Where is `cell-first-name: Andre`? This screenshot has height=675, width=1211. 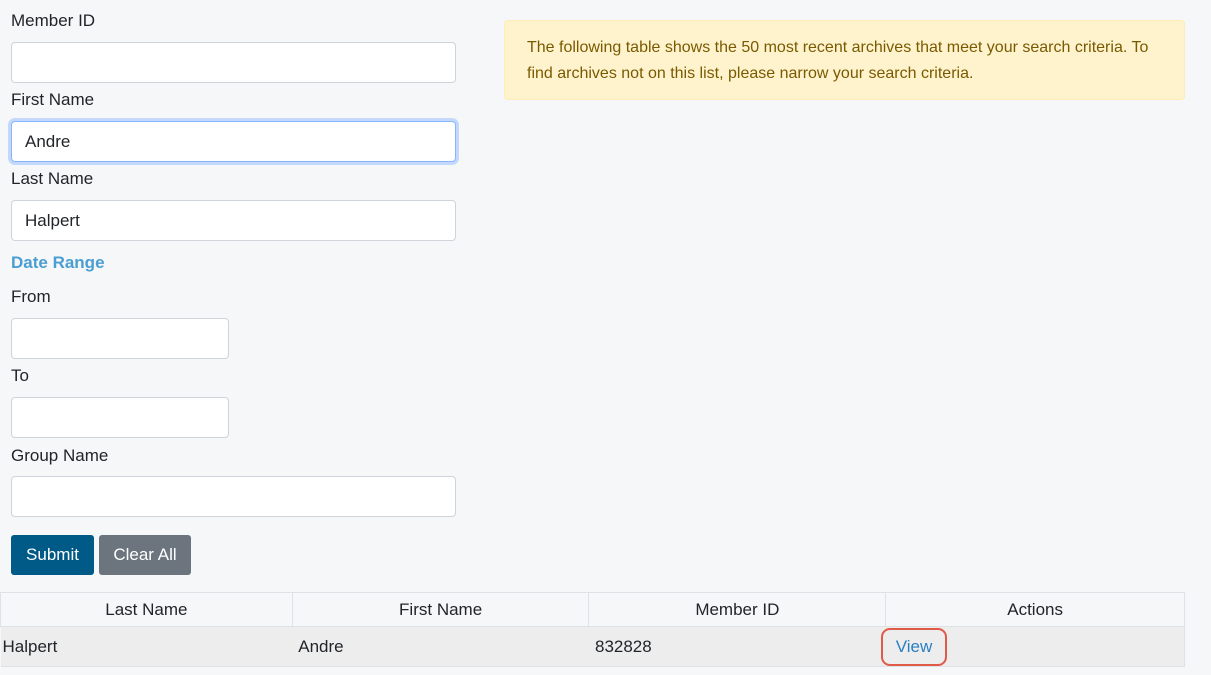
cell-first-name: Andre is located at coordinates (440, 646).